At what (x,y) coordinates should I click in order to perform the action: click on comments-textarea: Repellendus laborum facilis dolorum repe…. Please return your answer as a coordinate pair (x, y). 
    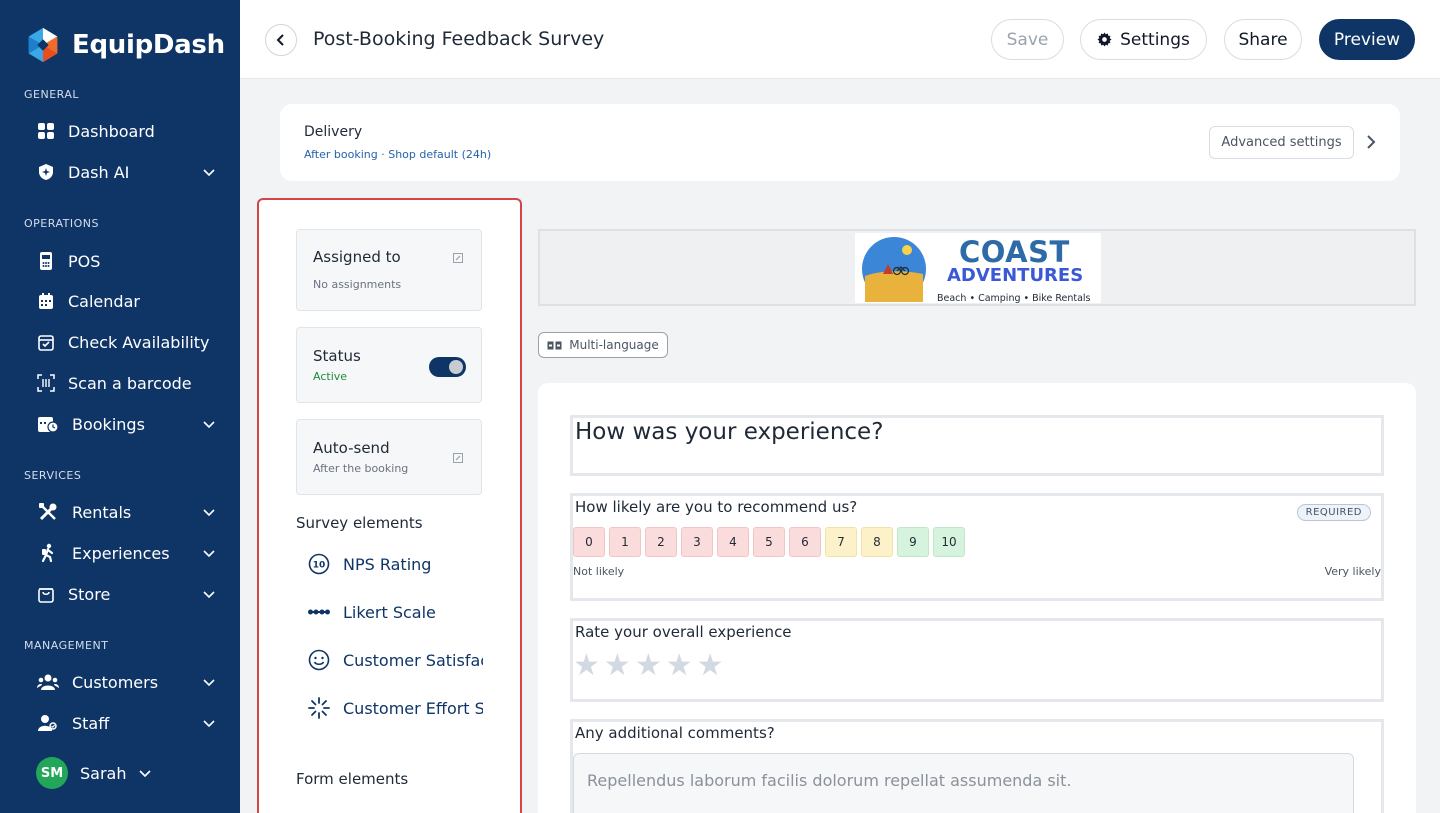
    Looking at the image, I should click on (963, 783).